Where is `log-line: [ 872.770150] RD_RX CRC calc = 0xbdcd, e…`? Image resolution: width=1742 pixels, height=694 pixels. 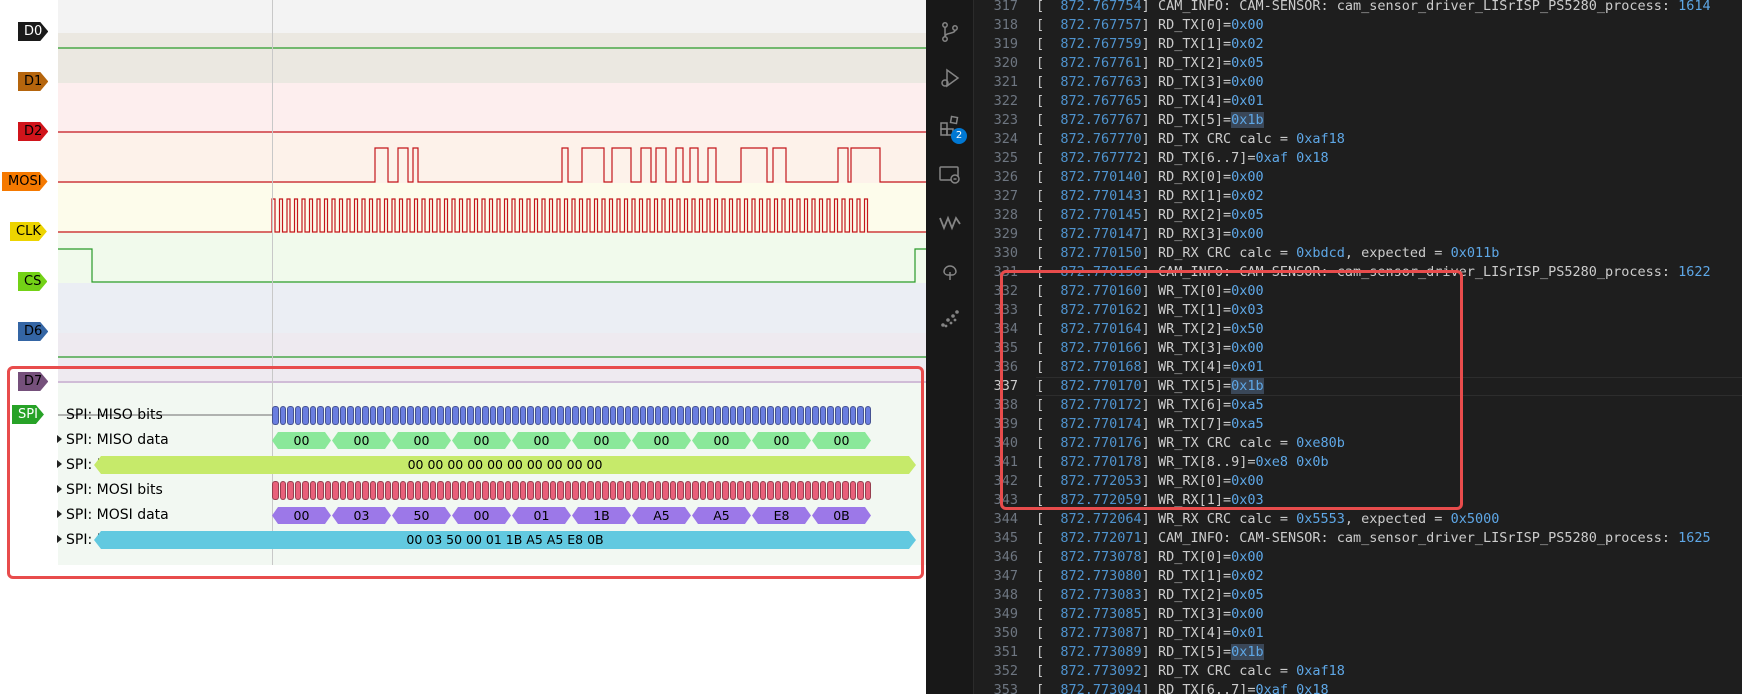
log-line: [ 872.770150] RD_RX CRC calc = 0xbdcd, e… is located at coordinates (1267, 253).